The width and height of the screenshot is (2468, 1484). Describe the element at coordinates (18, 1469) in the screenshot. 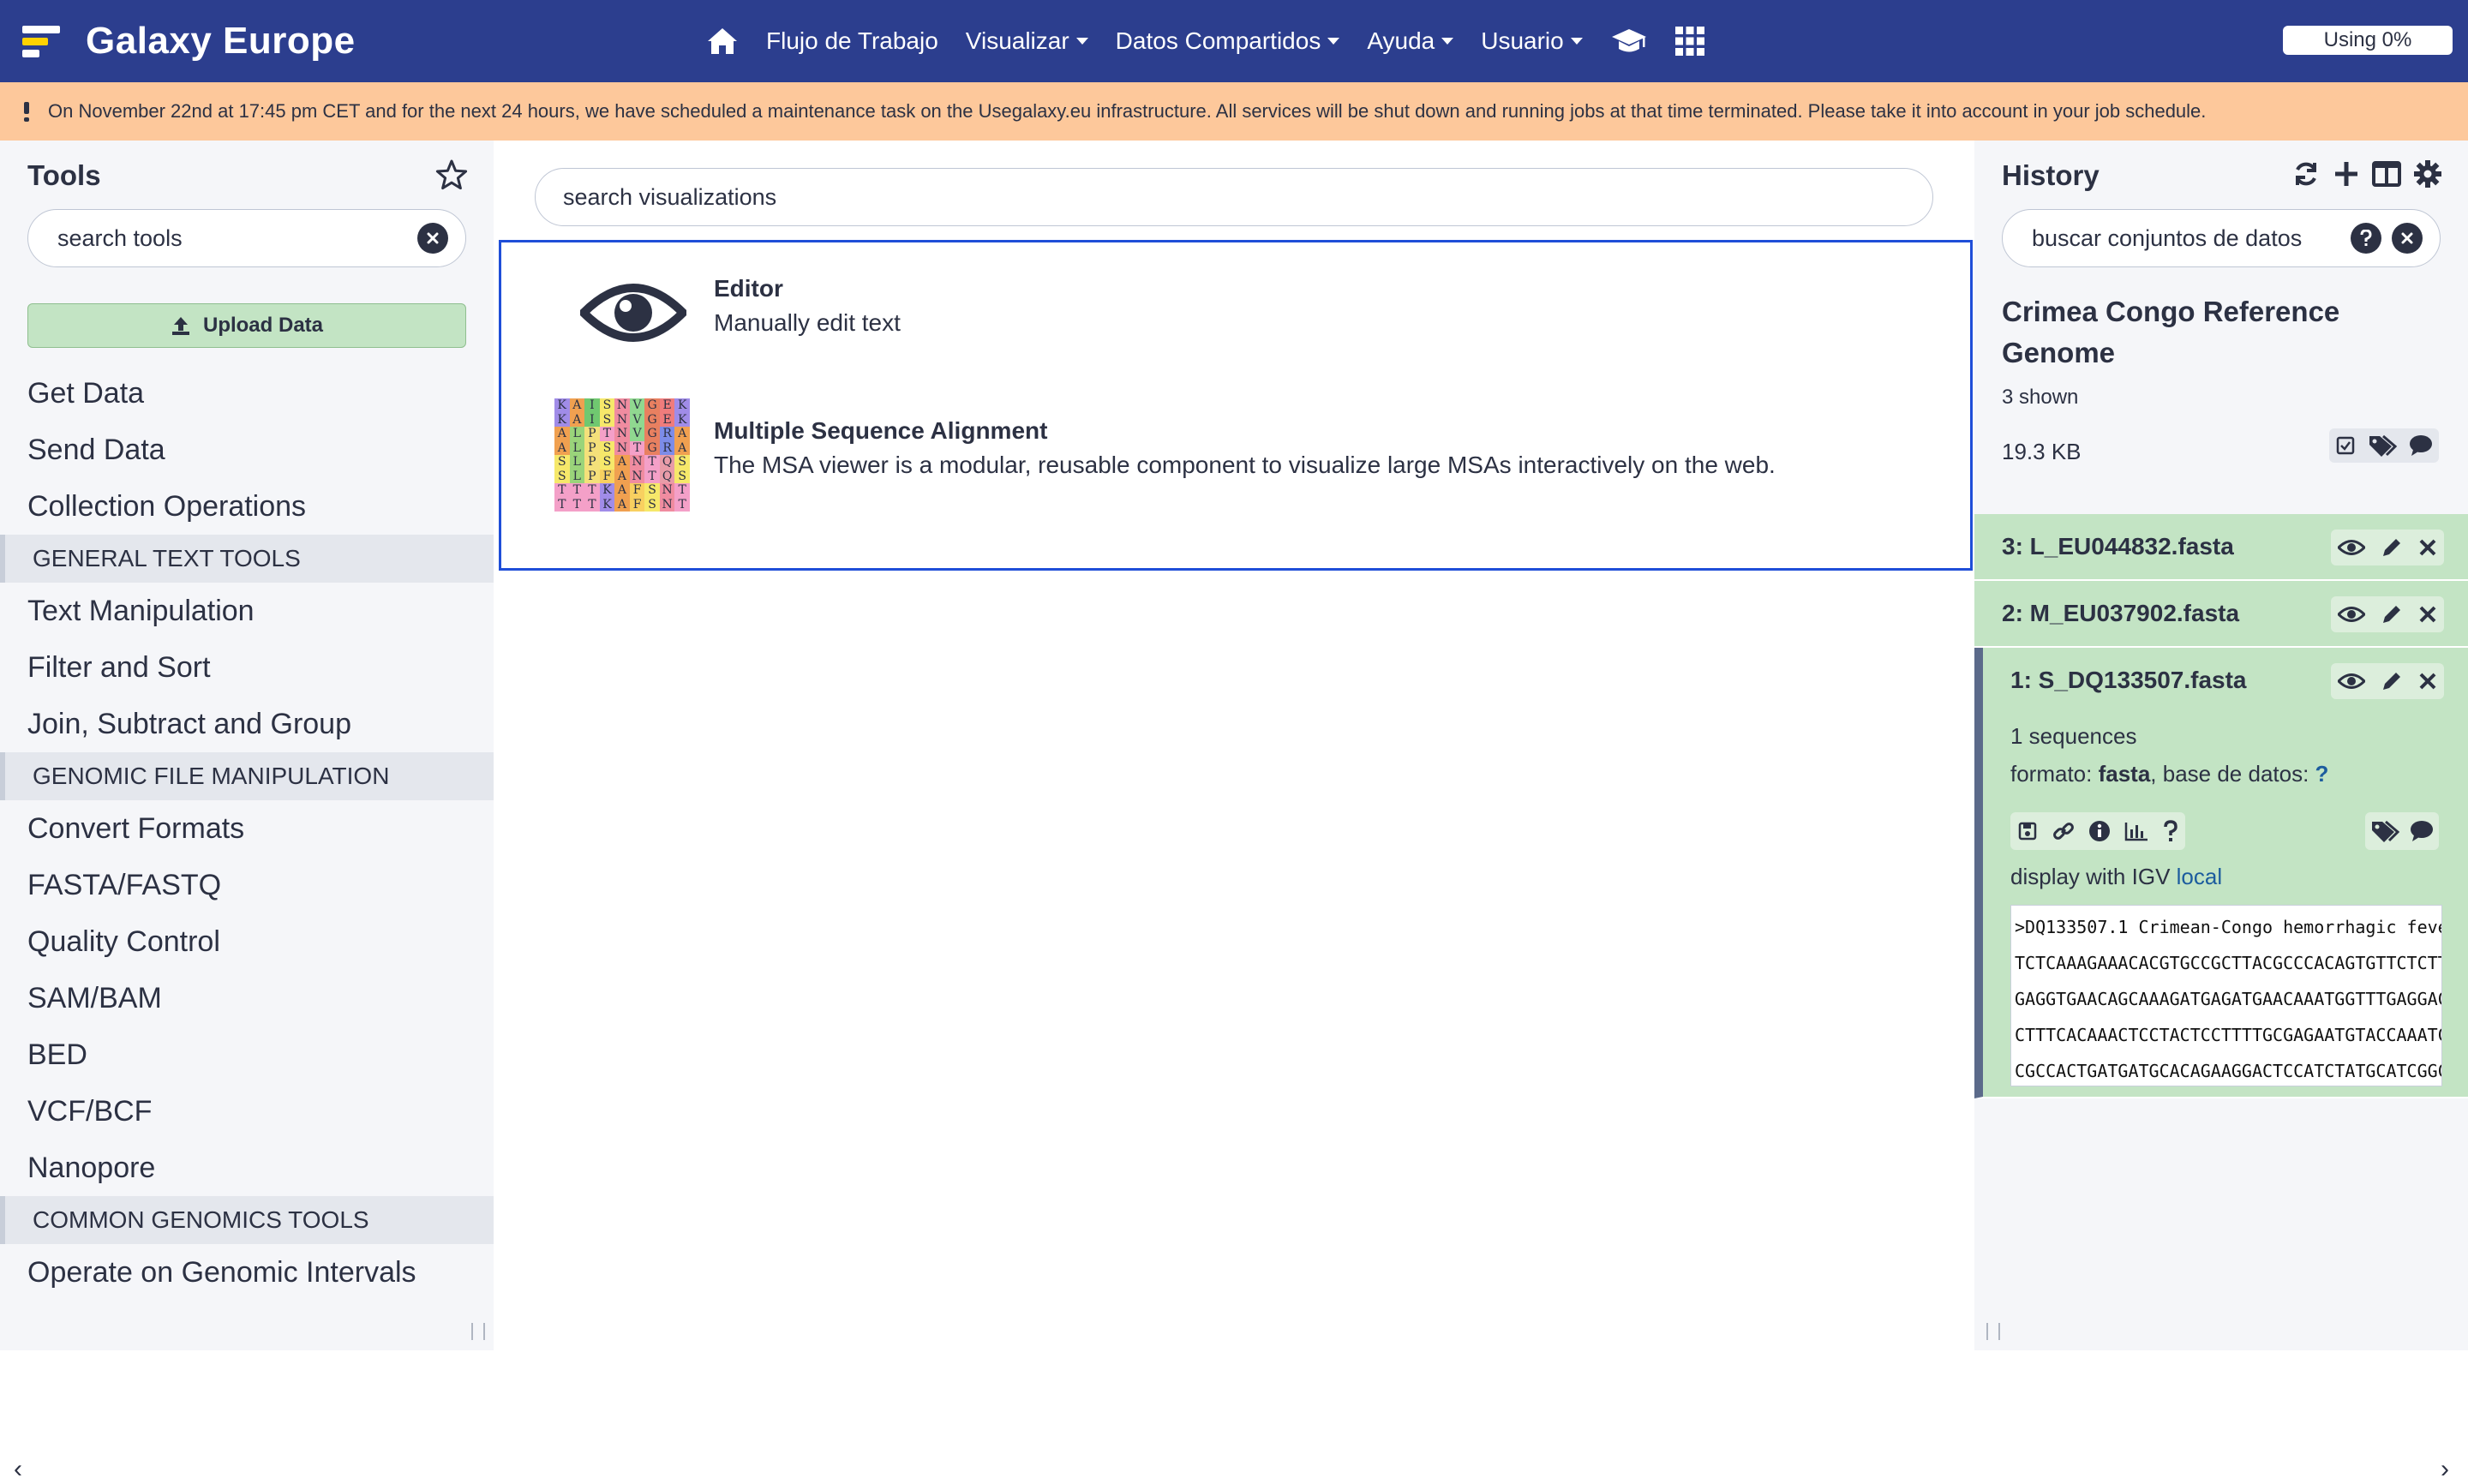

I see `collapse-left-icon: ‹` at that location.